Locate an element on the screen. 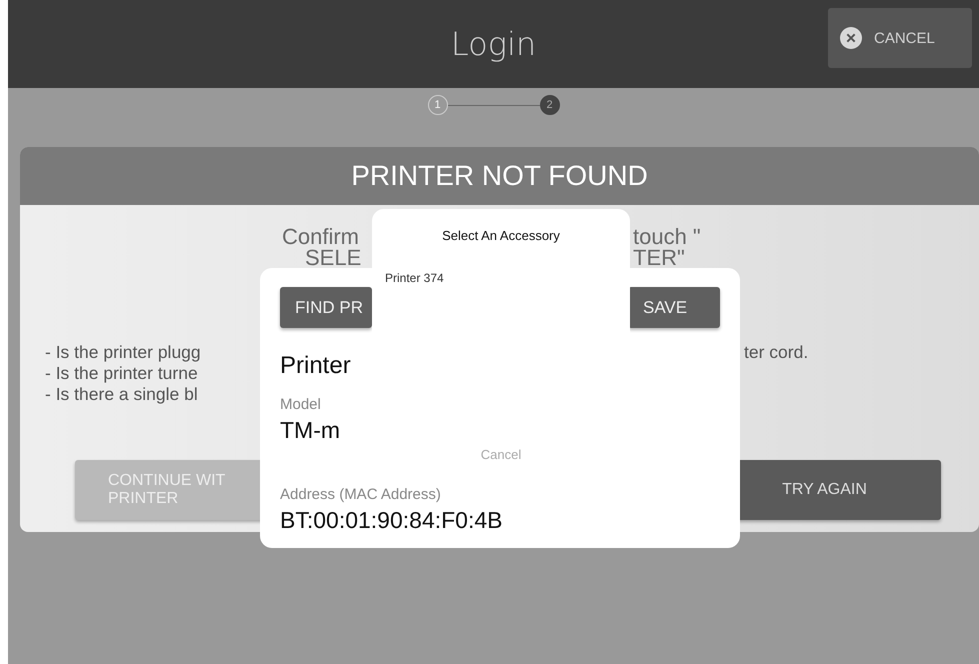 The image size is (979, 664). printer-name: Printer is located at coordinates (316, 366).